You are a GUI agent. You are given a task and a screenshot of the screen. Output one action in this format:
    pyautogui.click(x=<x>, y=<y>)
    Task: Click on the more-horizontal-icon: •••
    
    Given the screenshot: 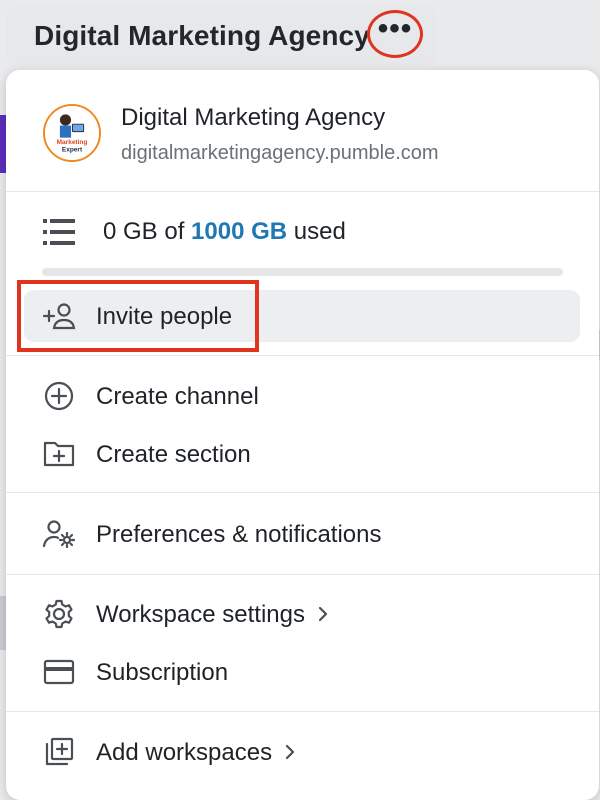 What is the action you would take?
    pyautogui.click(x=395, y=28)
    